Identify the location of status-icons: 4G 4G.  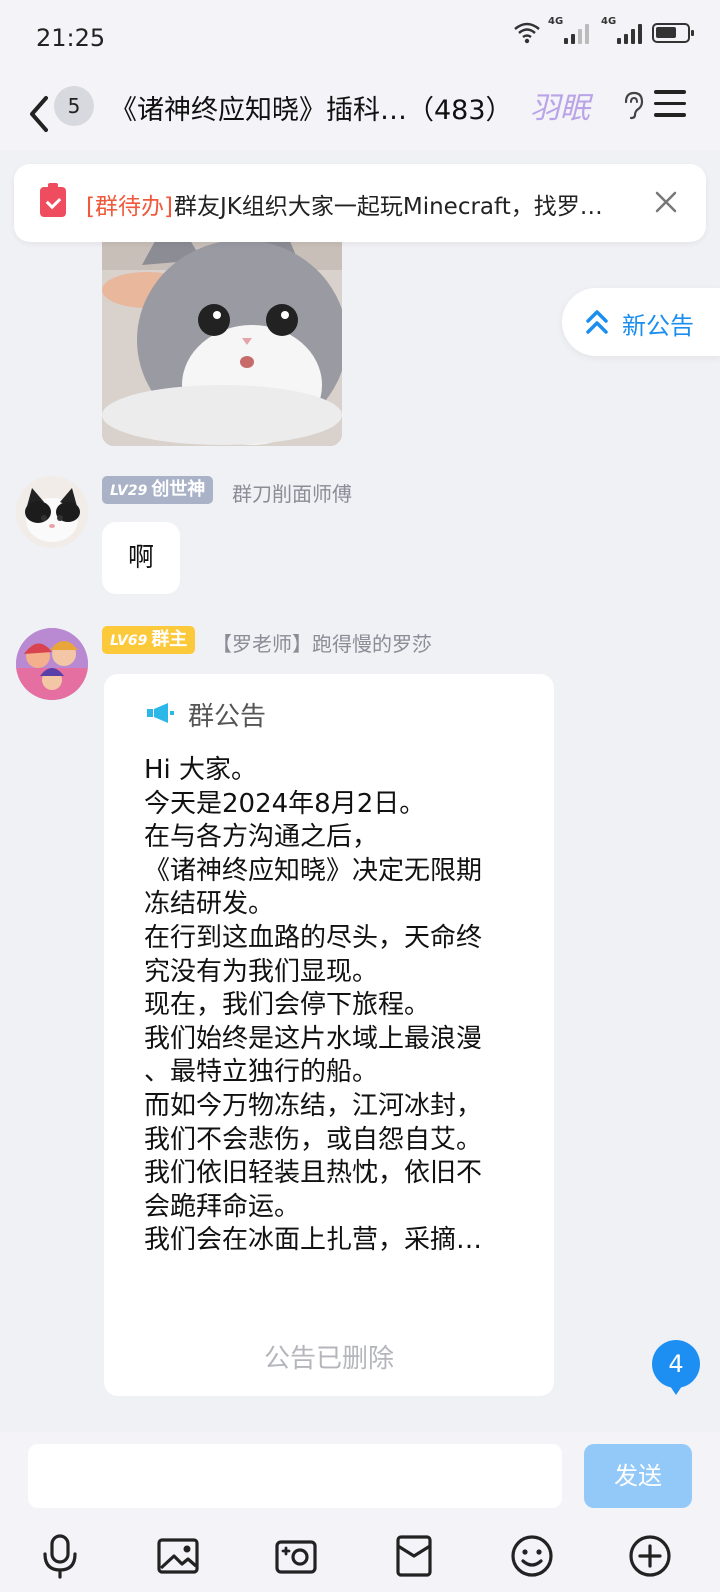
(604, 30).